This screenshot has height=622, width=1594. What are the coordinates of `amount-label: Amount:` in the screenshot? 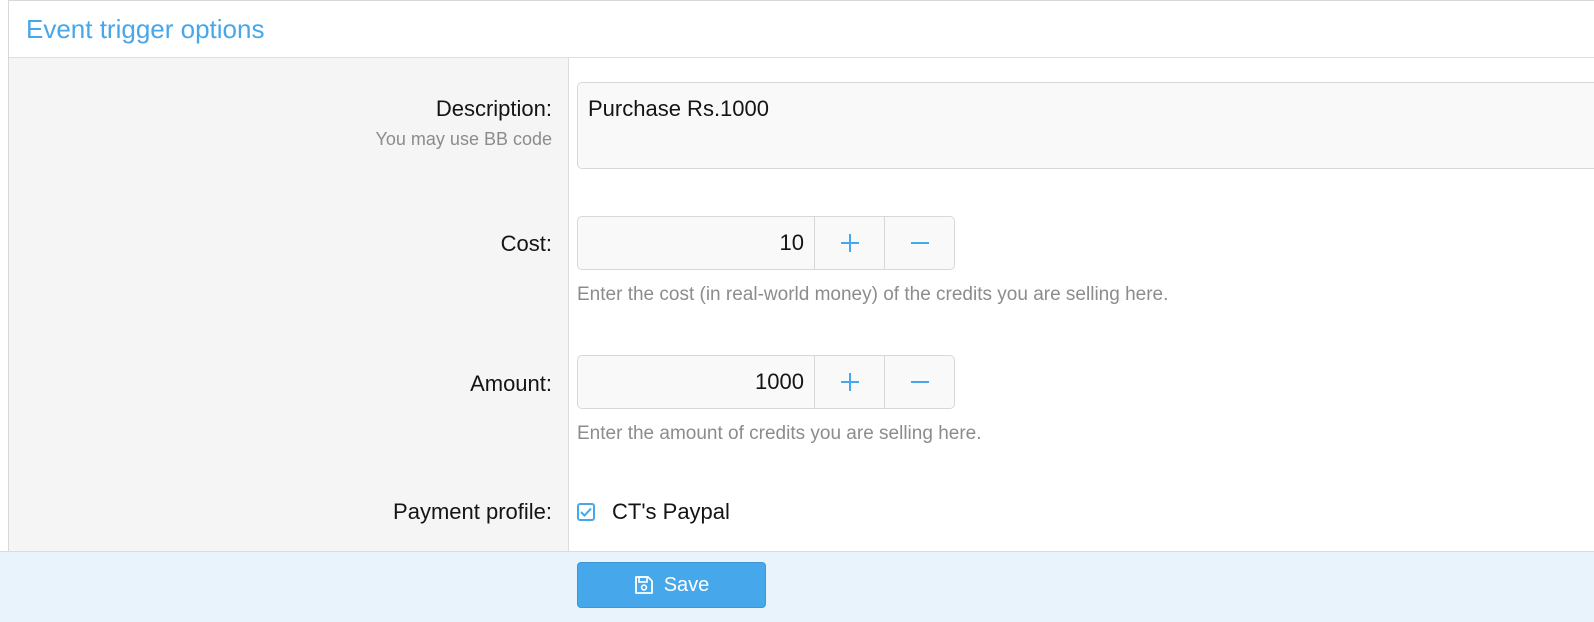 It's located at (511, 383).